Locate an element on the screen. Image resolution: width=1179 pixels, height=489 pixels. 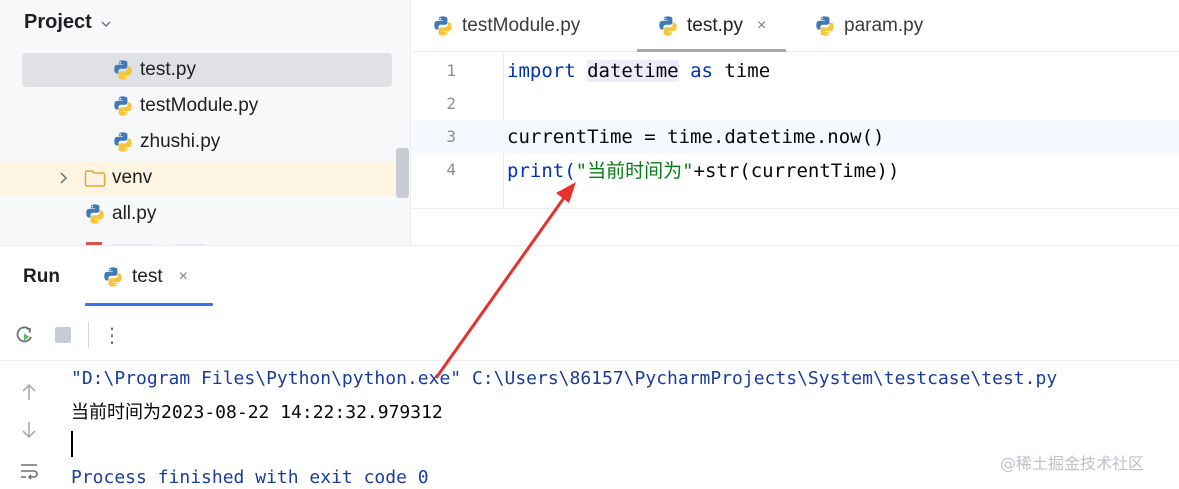
run-title: Run is located at coordinates (41, 276).